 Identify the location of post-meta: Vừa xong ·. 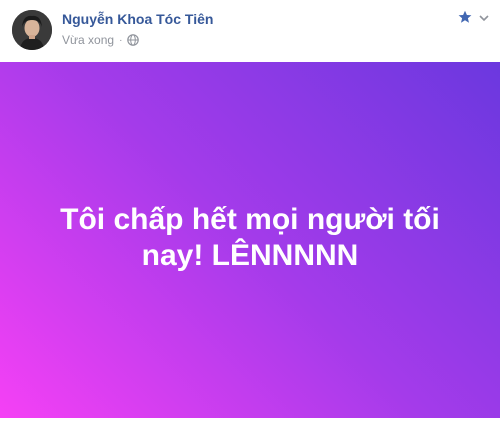
(101, 40).